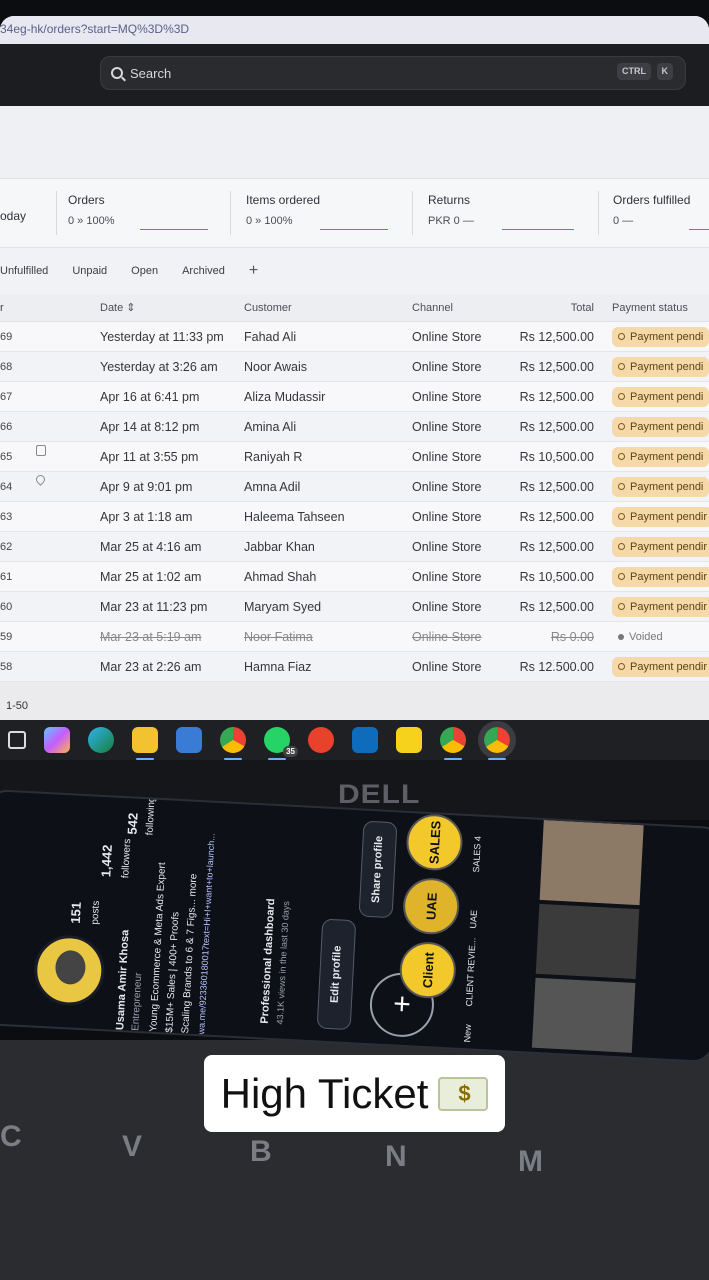  Describe the element at coordinates (501, 211) in the screenshot. I see `metric-returns: Returns PKR 0 —` at that location.